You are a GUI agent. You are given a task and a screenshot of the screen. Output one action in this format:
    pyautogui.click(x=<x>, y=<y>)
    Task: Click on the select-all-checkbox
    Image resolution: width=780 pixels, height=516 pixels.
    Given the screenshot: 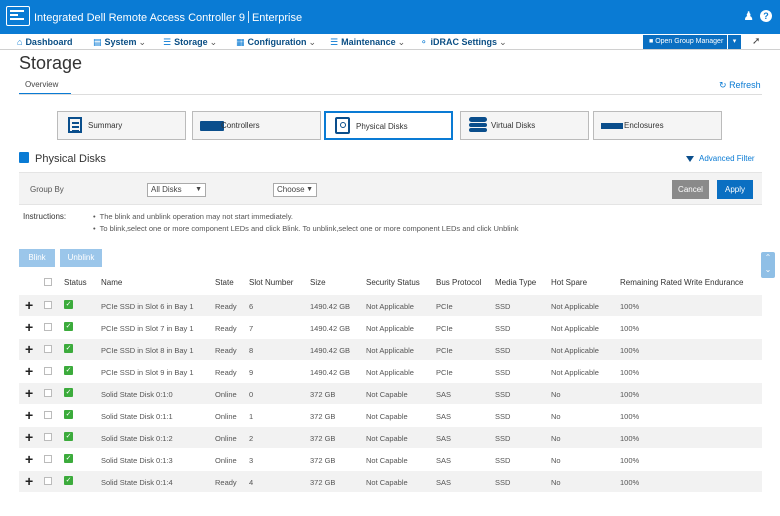 What is the action you would take?
    pyautogui.click(x=48, y=282)
    